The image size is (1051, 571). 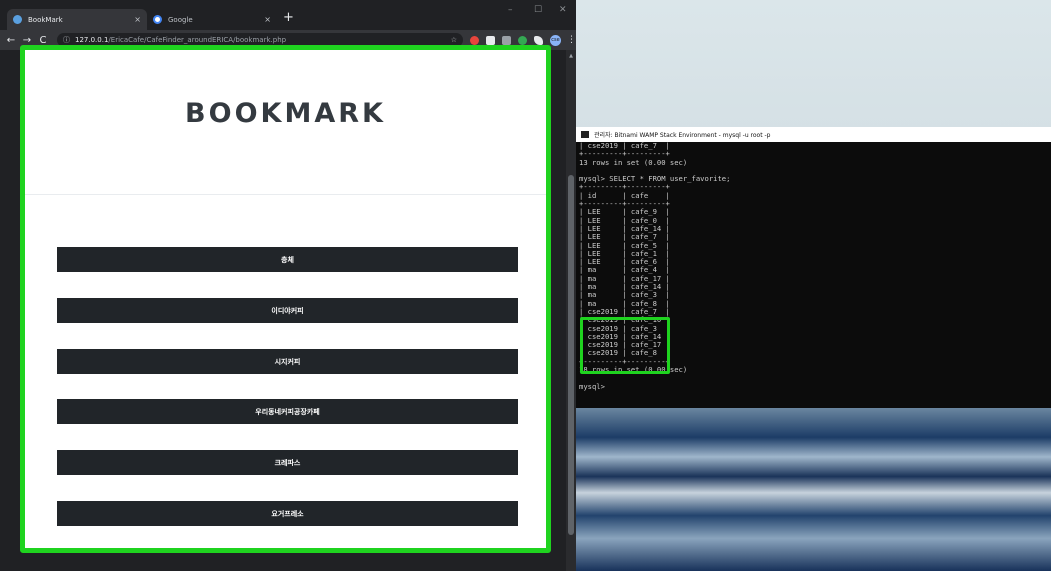 What do you see at coordinates (538, 40) in the screenshot?
I see `extensions-puzzle-icon` at bounding box center [538, 40].